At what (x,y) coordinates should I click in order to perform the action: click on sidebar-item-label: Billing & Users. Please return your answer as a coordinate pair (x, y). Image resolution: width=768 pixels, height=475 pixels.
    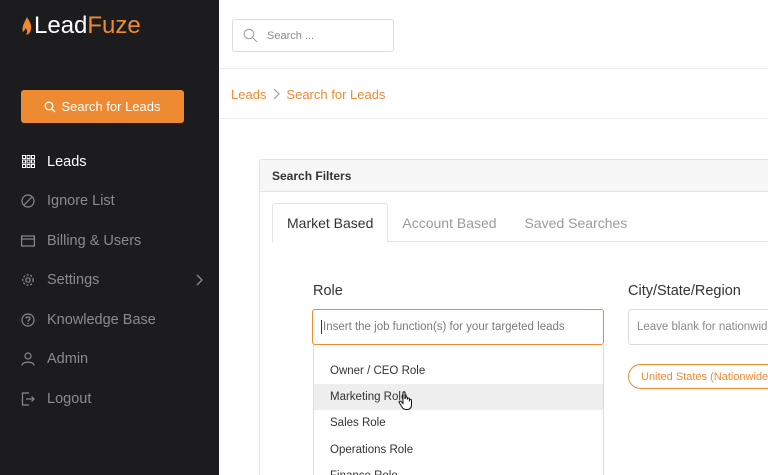
    Looking at the image, I should click on (94, 240).